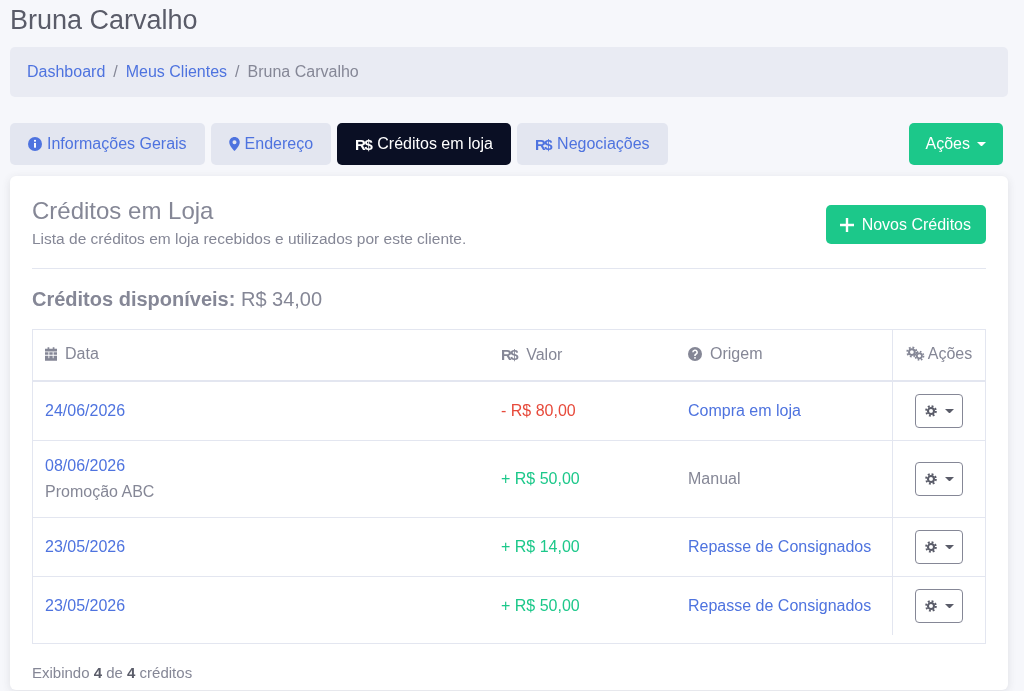  I want to click on tab: R$ Créditos em loja, so click(424, 144).